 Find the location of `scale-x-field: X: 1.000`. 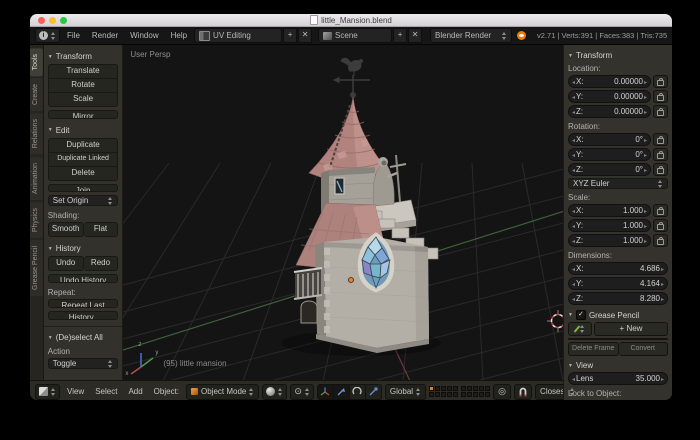

scale-x-field: X: 1.000 is located at coordinates (609, 210).